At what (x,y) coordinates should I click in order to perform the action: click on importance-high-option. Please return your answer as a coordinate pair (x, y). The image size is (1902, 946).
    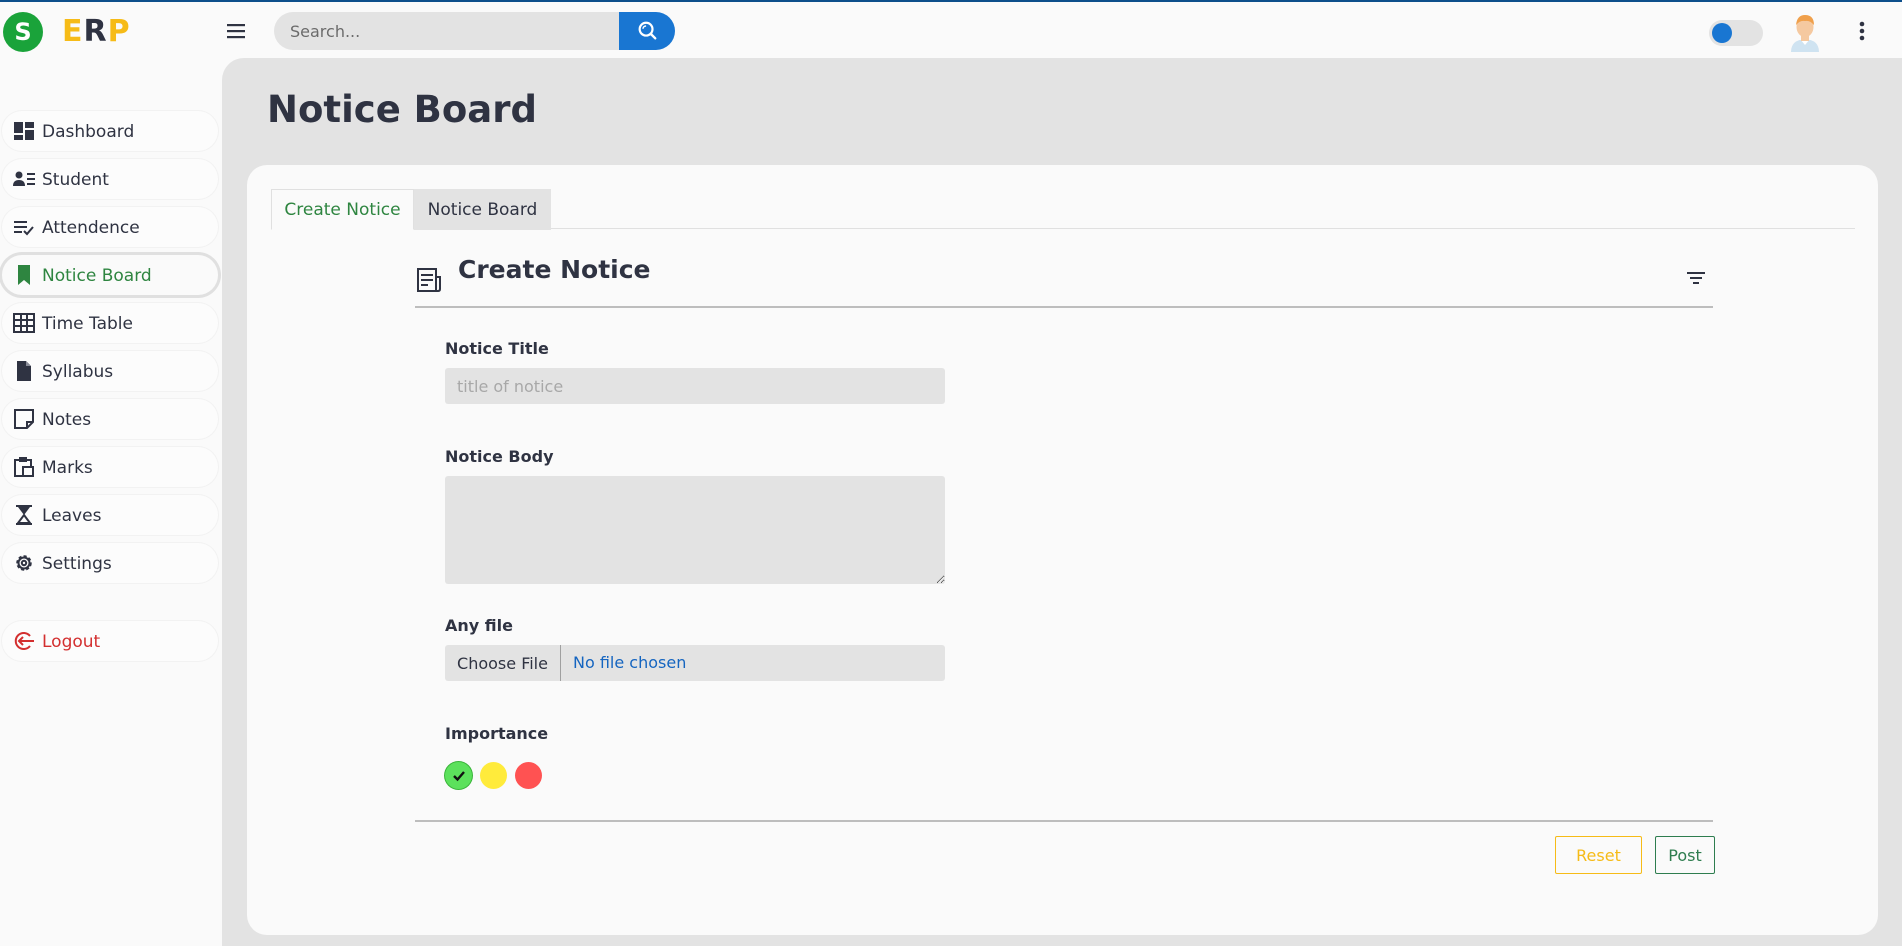
    Looking at the image, I should click on (528, 775).